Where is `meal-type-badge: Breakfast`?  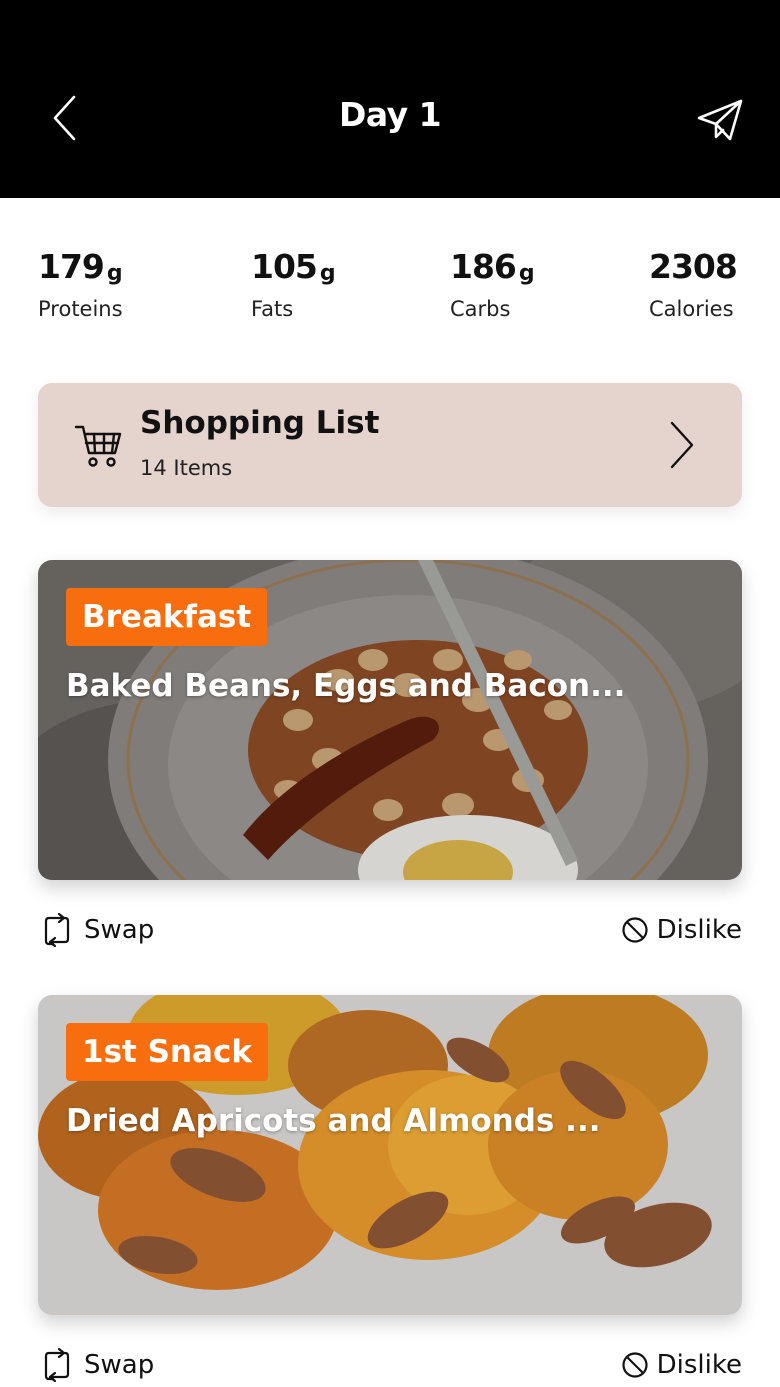
meal-type-badge: Breakfast is located at coordinates (167, 617).